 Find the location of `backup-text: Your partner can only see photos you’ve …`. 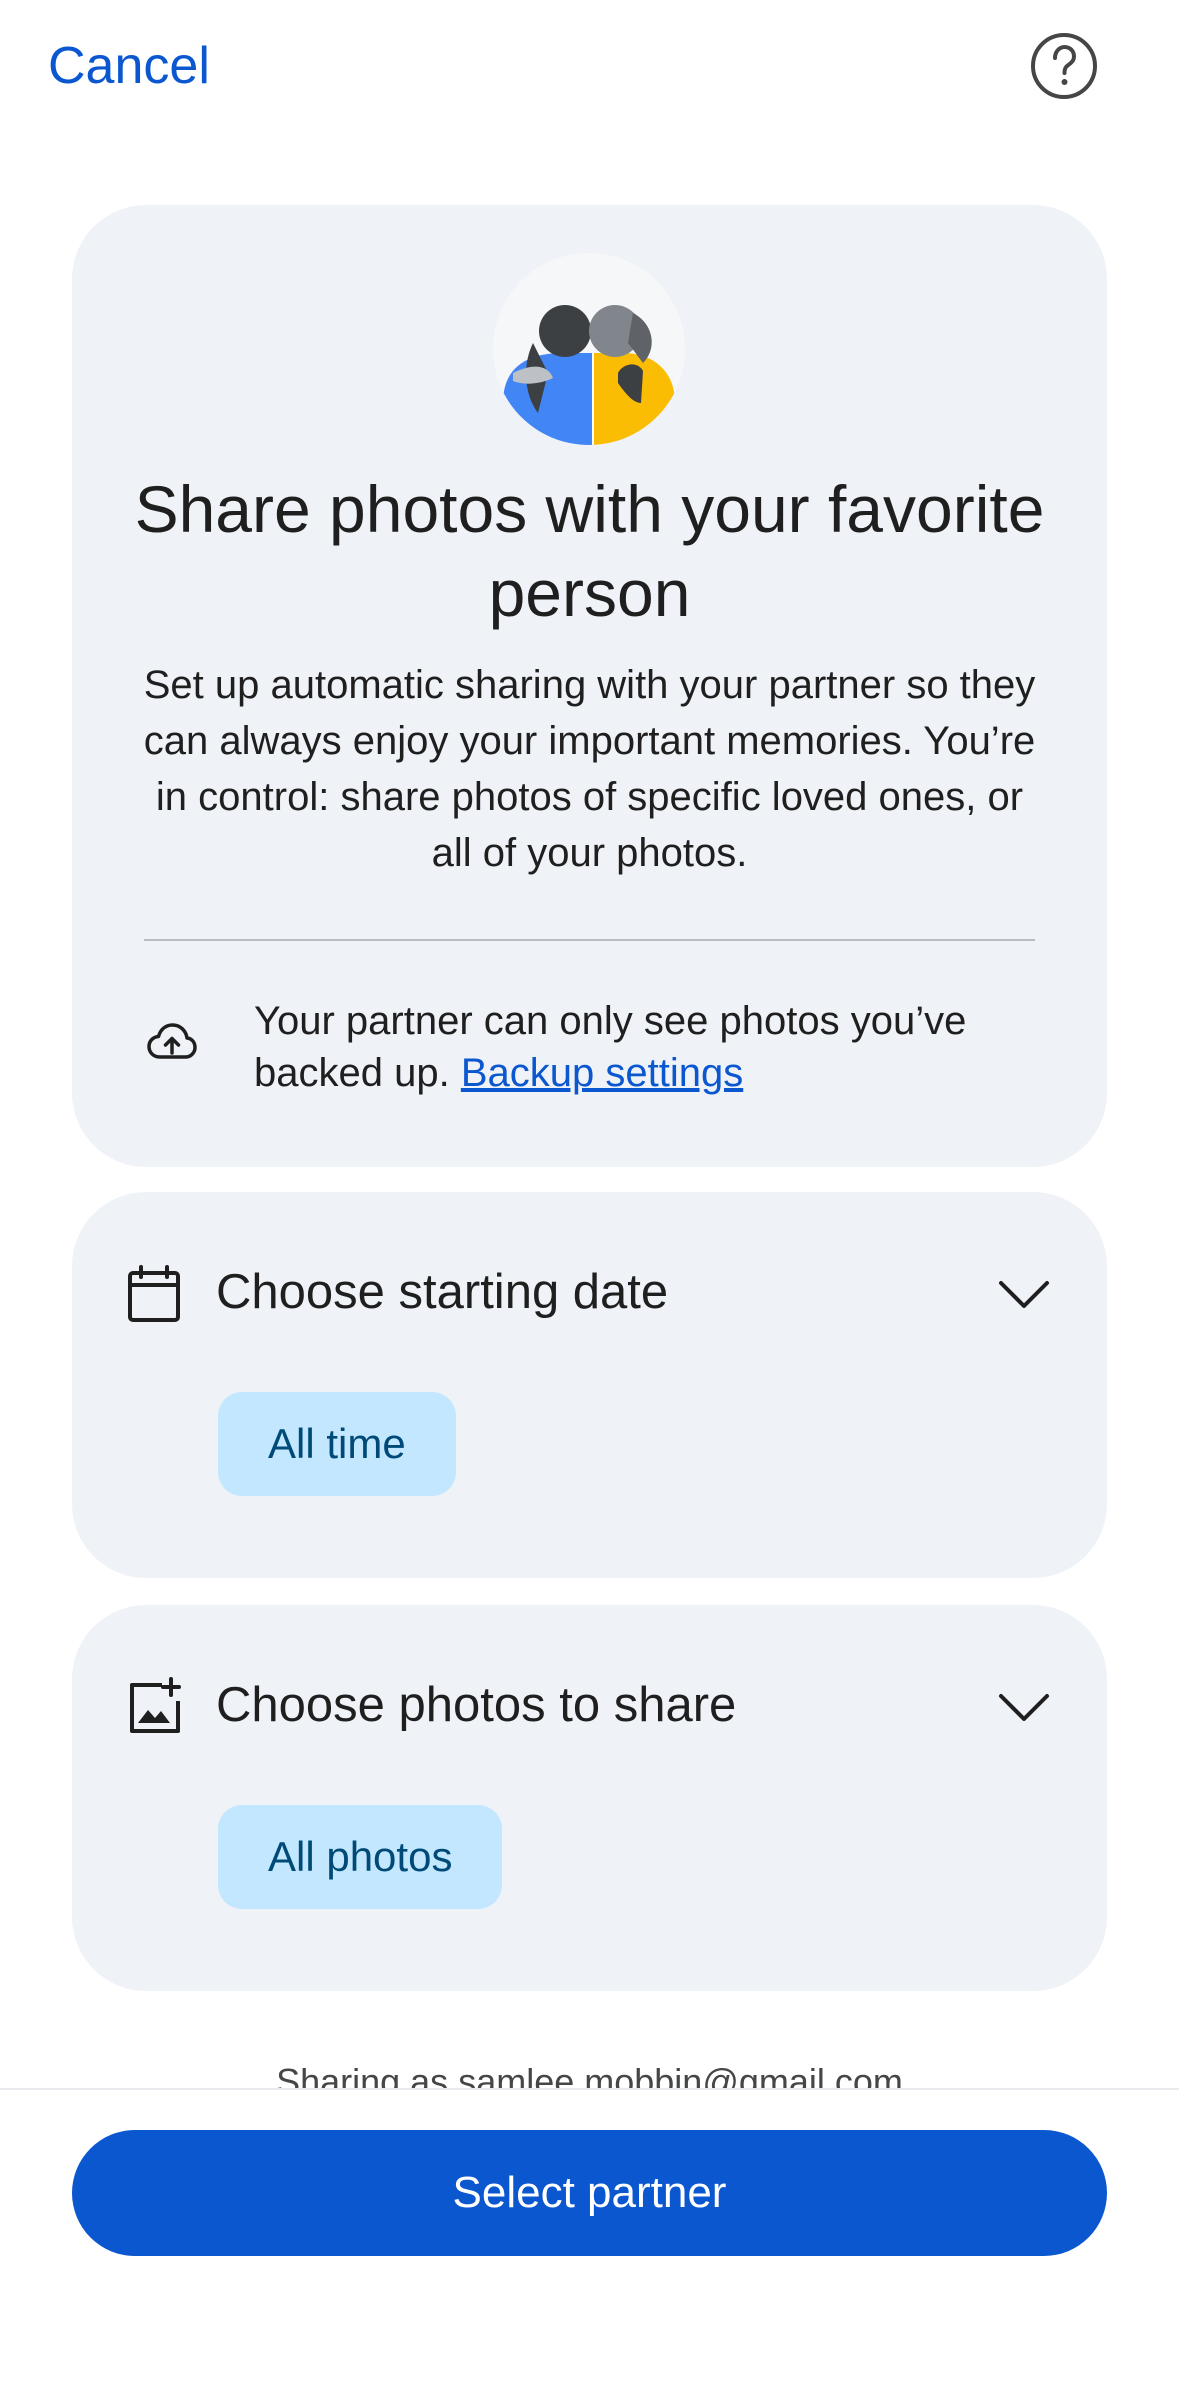

backup-text: Your partner can only see photos you’ve … is located at coordinates (650, 1047).